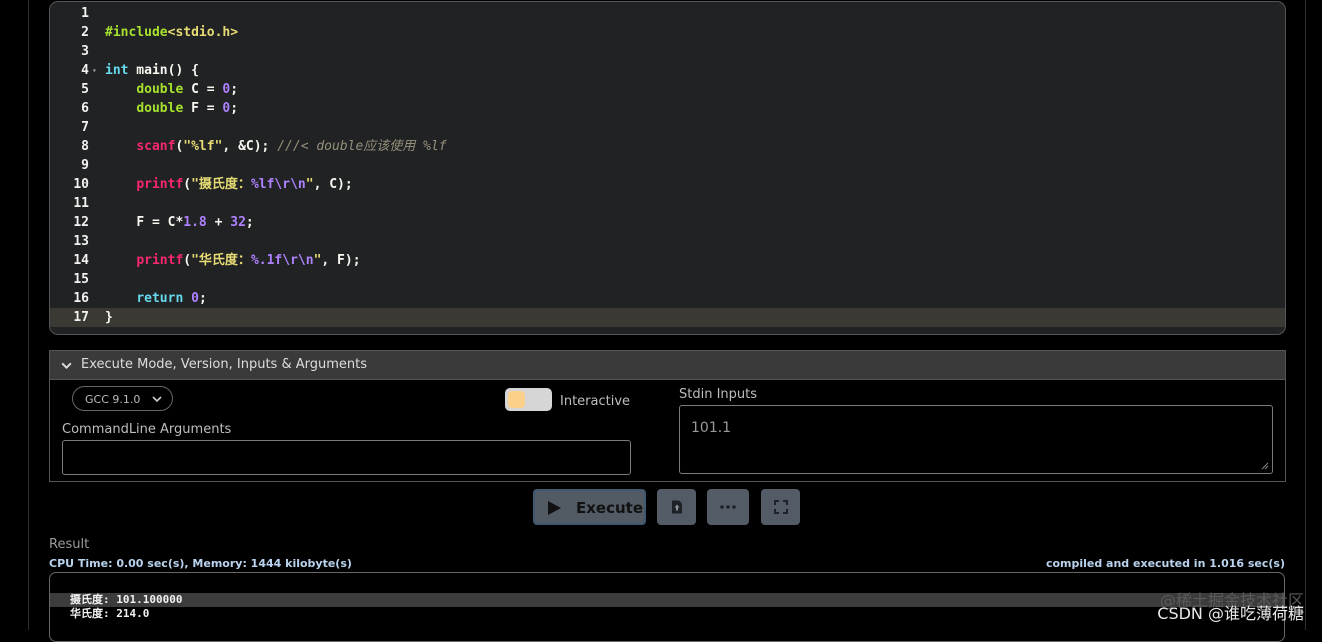 This screenshot has height=642, width=1322. I want to click on code-line: 12 F = C*1.8 + 32;, so click(667, 222).